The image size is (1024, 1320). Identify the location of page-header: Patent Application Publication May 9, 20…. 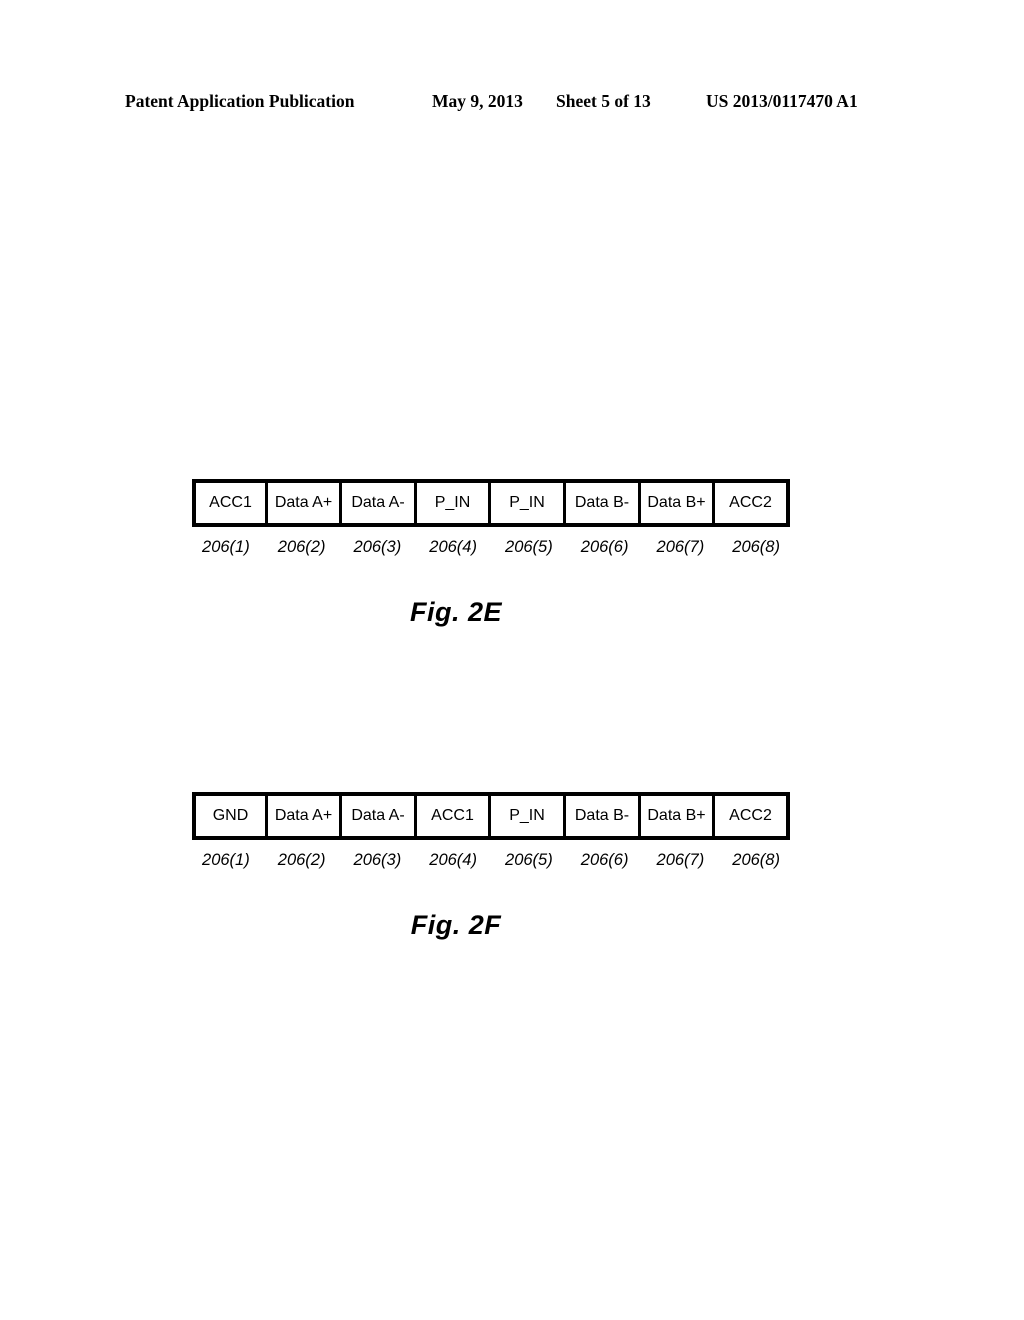
(512, 101).